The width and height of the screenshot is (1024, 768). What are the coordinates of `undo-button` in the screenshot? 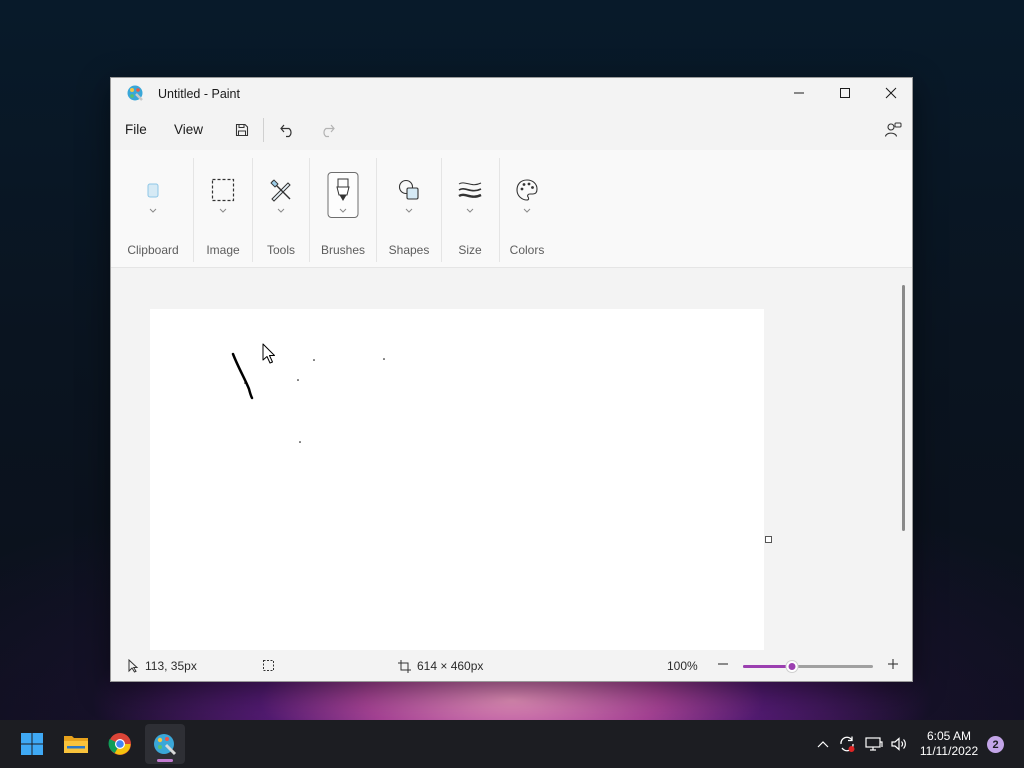 It's located at (288, 130).